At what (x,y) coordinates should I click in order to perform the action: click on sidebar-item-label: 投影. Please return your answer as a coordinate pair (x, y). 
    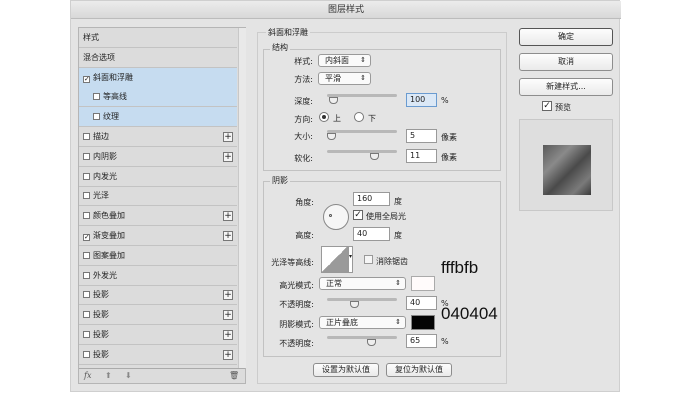
    Looking at the image, I should click on (101, 354).